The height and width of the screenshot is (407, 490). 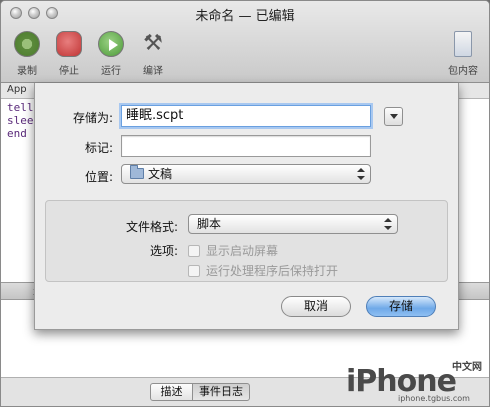 What do you see at coordinates (463, 71) in the screenshot?
I see `bundle-label: 包内容` at bounding box center [463, 71].